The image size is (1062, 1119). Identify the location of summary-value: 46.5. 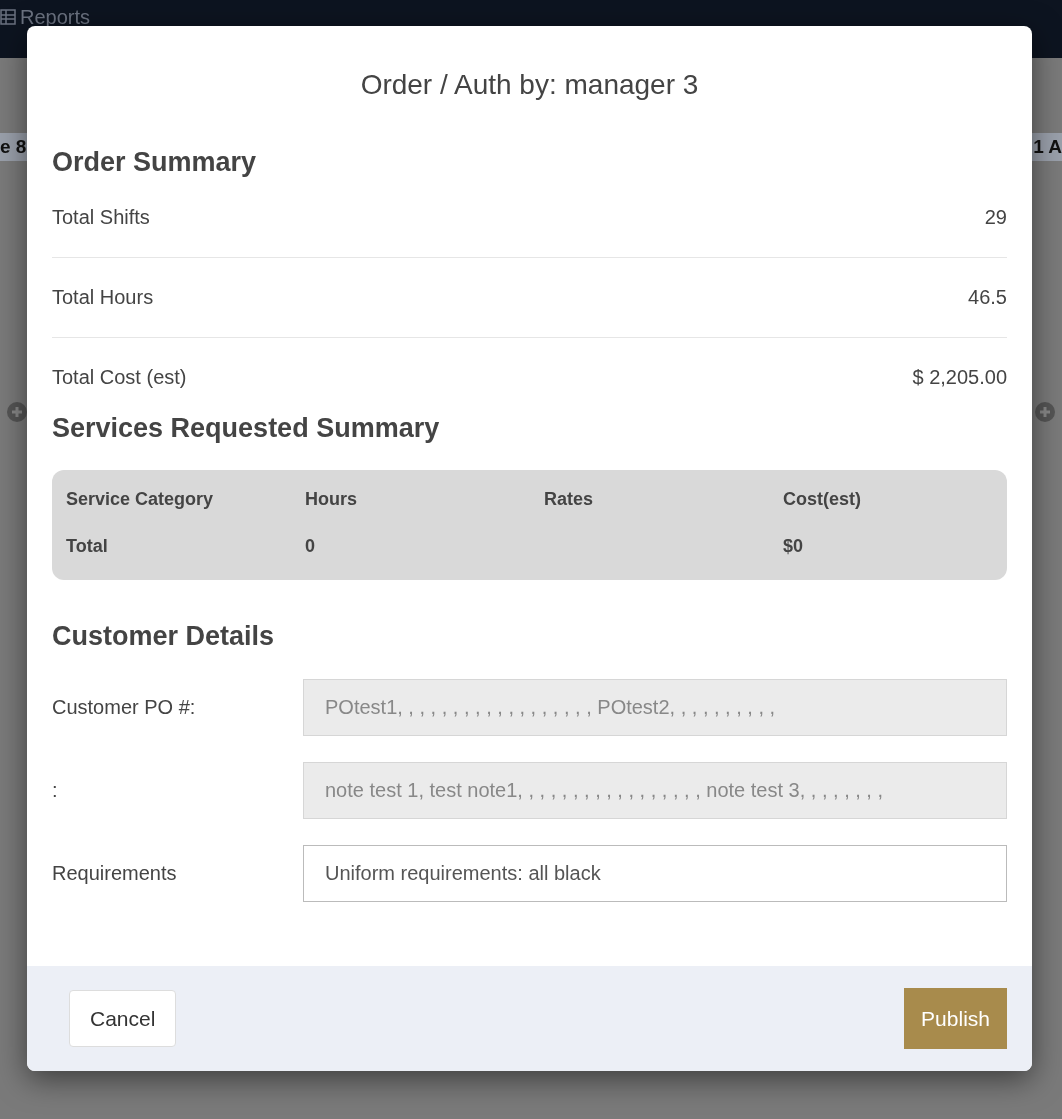
(987, 297).